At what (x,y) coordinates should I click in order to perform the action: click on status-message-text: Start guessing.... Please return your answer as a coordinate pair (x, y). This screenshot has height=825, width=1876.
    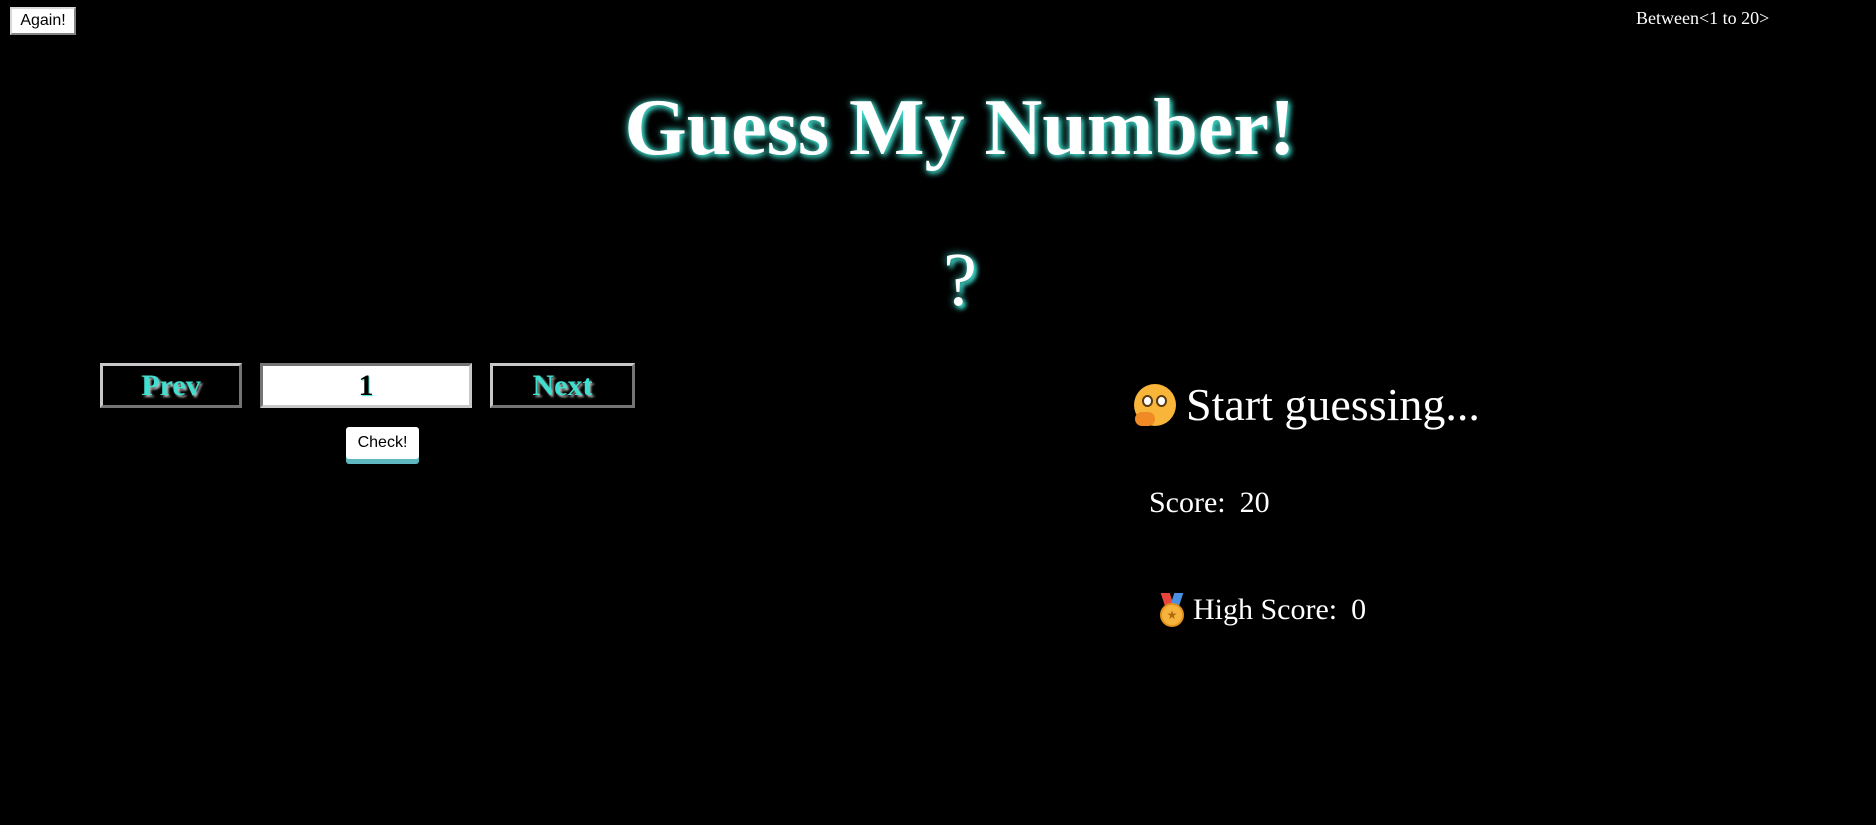
    Looking at the image, I should click on (1333, 404).